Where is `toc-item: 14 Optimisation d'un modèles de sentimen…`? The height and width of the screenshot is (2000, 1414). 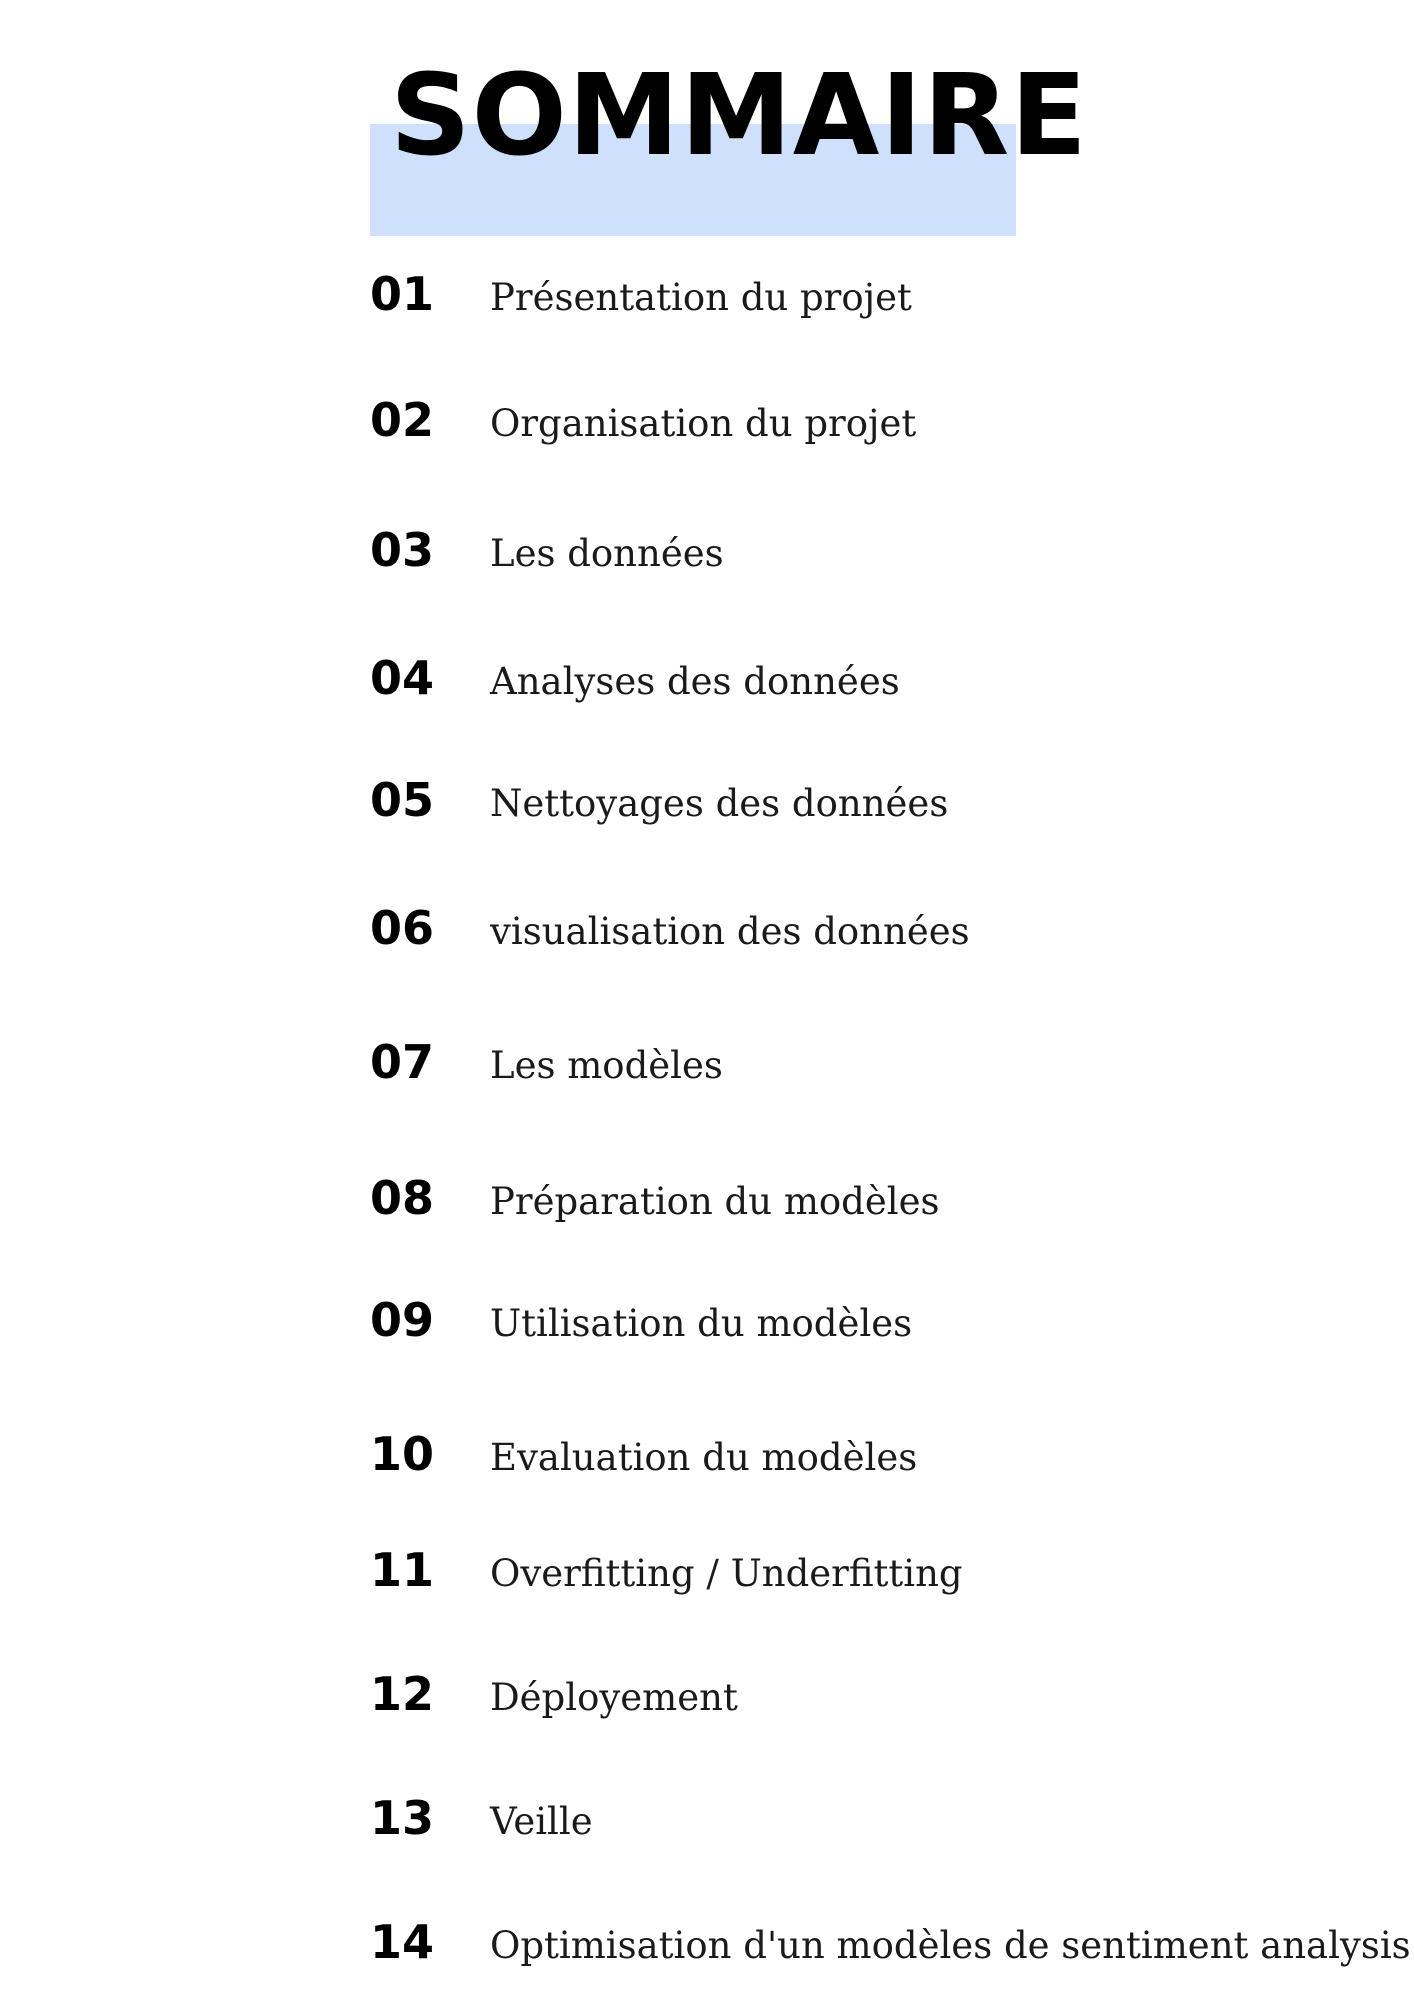
toc-item: 14 Optimisation d'un modèles de sentimen… is located at coordinates (707, 1942).